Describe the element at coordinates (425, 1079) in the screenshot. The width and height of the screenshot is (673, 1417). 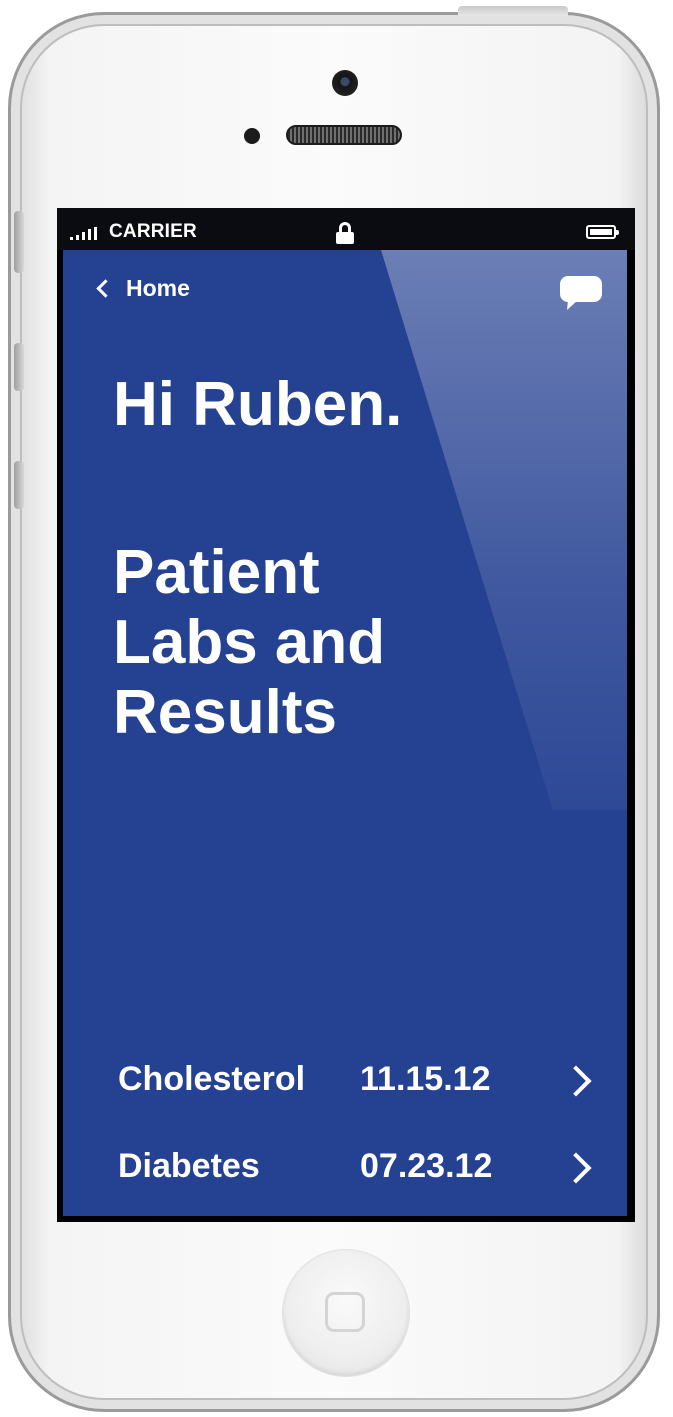
I see `result-date: 11.15.12` at that location.